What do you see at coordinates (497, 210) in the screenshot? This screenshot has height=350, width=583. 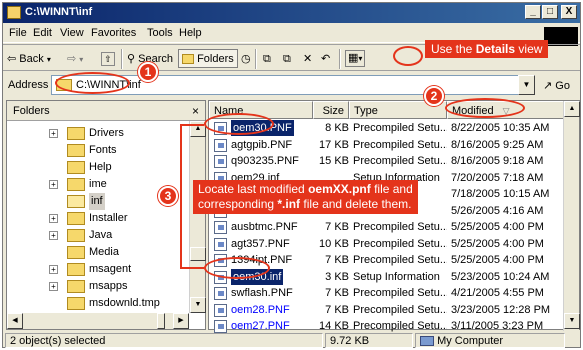 I see `file-modified: 5/26/2005 4:16 AM` at bounding box center [497, 210].